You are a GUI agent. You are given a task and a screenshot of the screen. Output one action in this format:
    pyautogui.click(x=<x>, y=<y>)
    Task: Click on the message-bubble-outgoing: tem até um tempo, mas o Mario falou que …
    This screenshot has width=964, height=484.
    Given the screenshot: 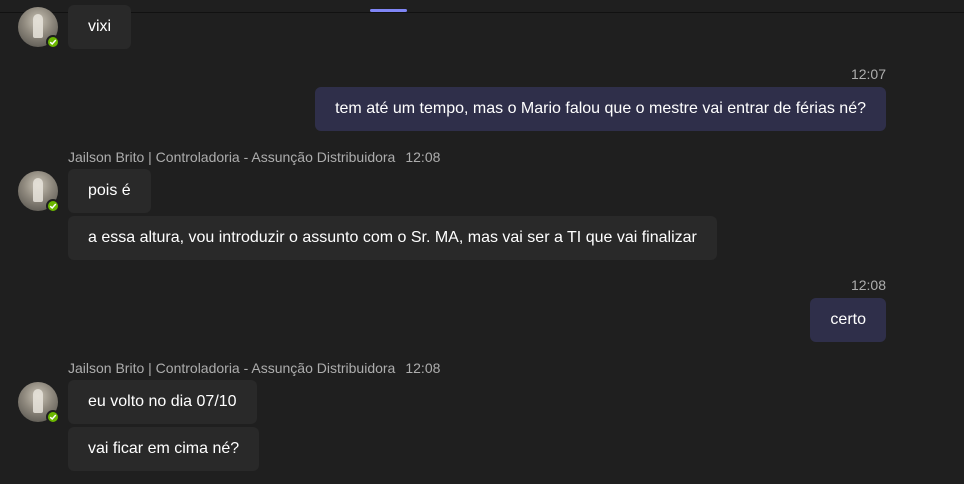 What is the action you would take?
    pyautogui.click(x=600, y=109)
    